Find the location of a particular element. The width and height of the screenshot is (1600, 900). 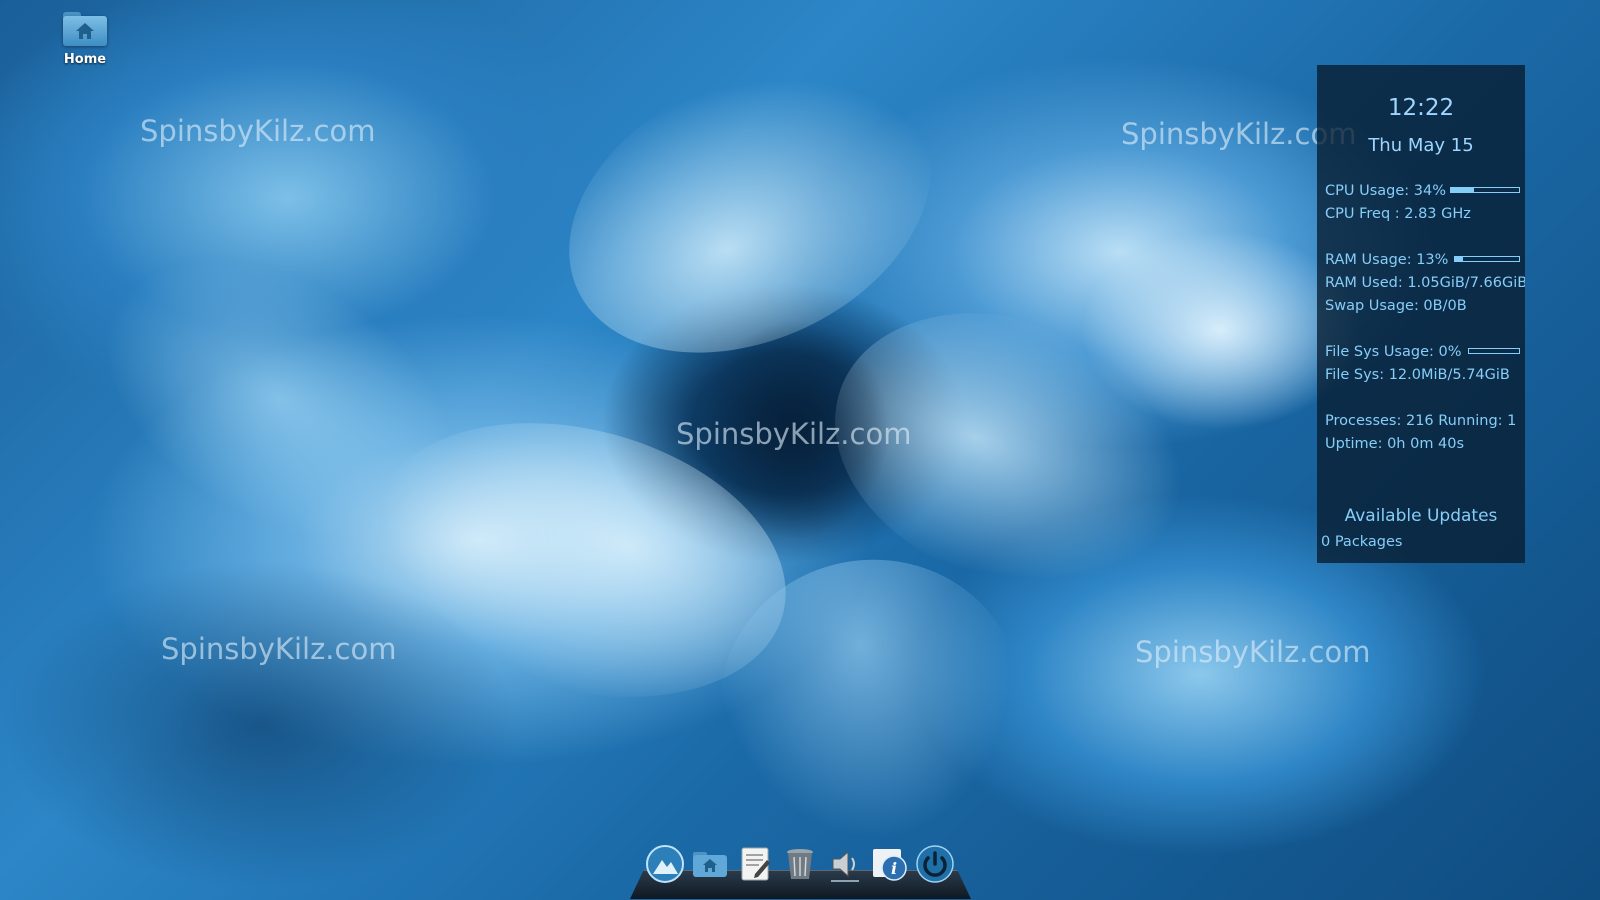

app-launcher-icon is located at coordinates (665, 864).